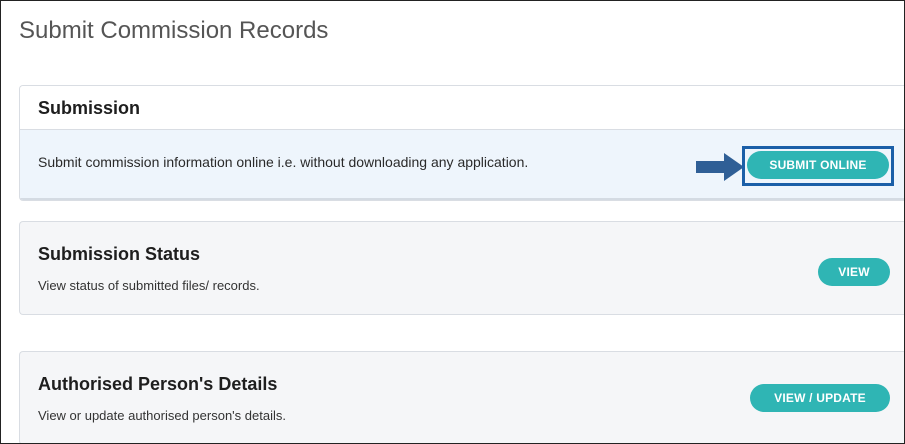  I want to click on view-status-button: VIEW, so click(854, 272).